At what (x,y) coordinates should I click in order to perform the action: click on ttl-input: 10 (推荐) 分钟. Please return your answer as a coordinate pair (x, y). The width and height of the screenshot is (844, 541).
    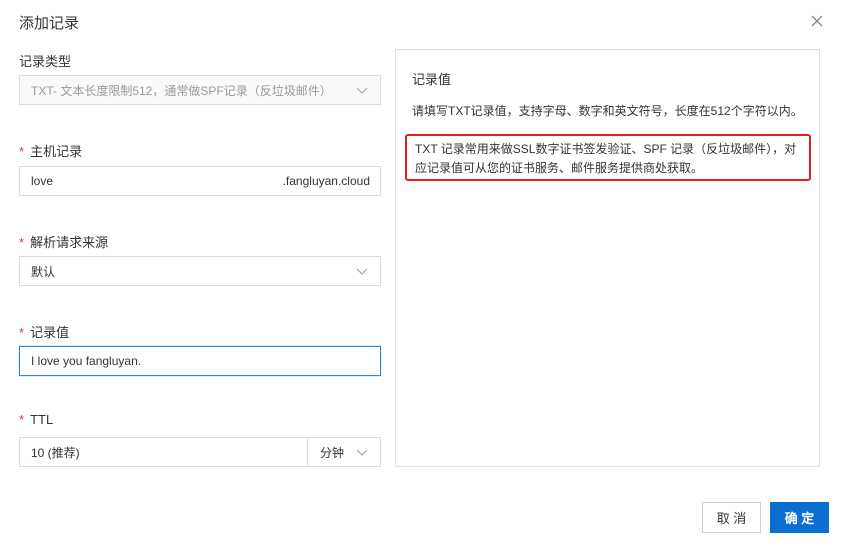
    Looking at the image, I should click on (200, 452).